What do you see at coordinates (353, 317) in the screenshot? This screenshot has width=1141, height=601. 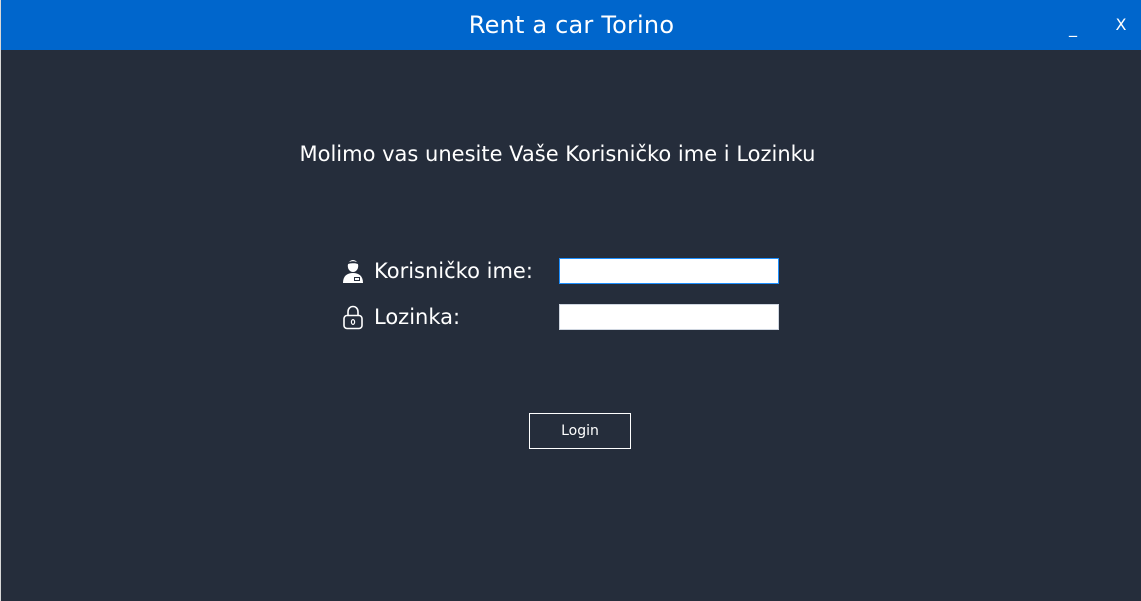 I see `lock-icon` at bounding box center [353, 317].